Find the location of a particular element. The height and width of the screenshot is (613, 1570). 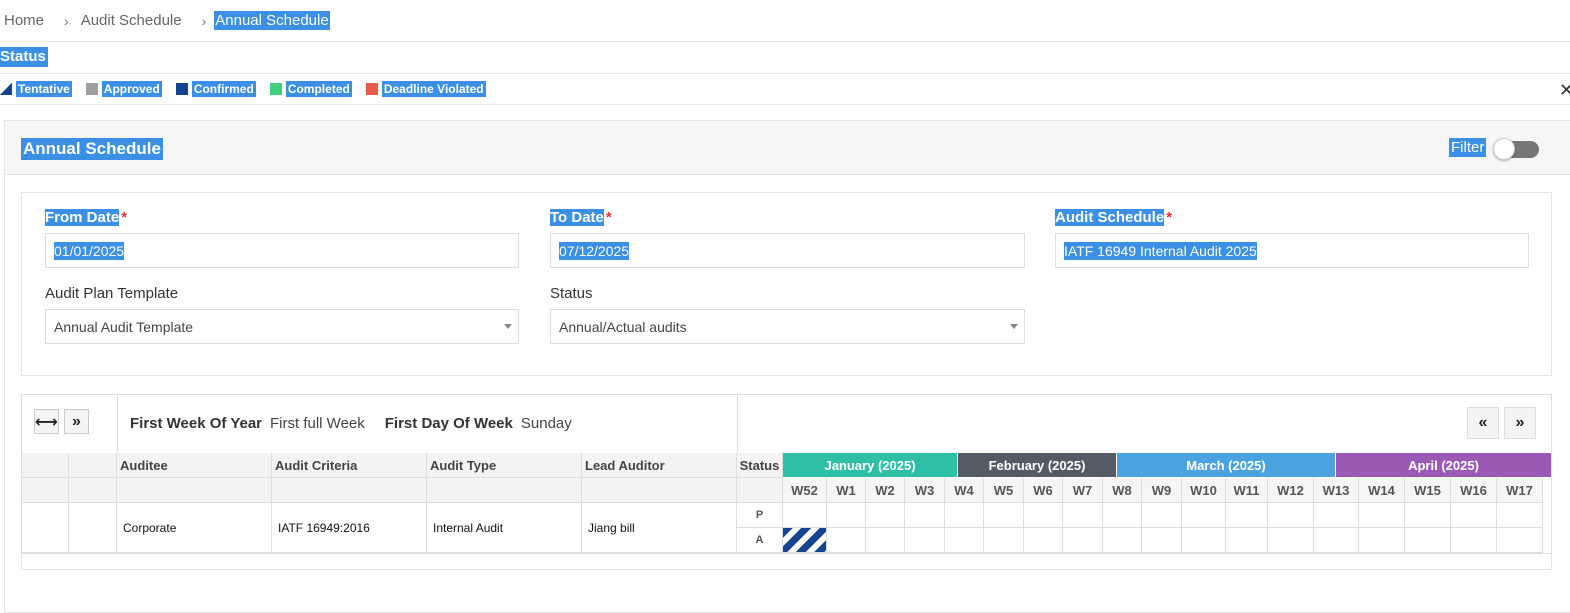

from-date-input: 01/01/2025 is located at coordinates (282, 250).